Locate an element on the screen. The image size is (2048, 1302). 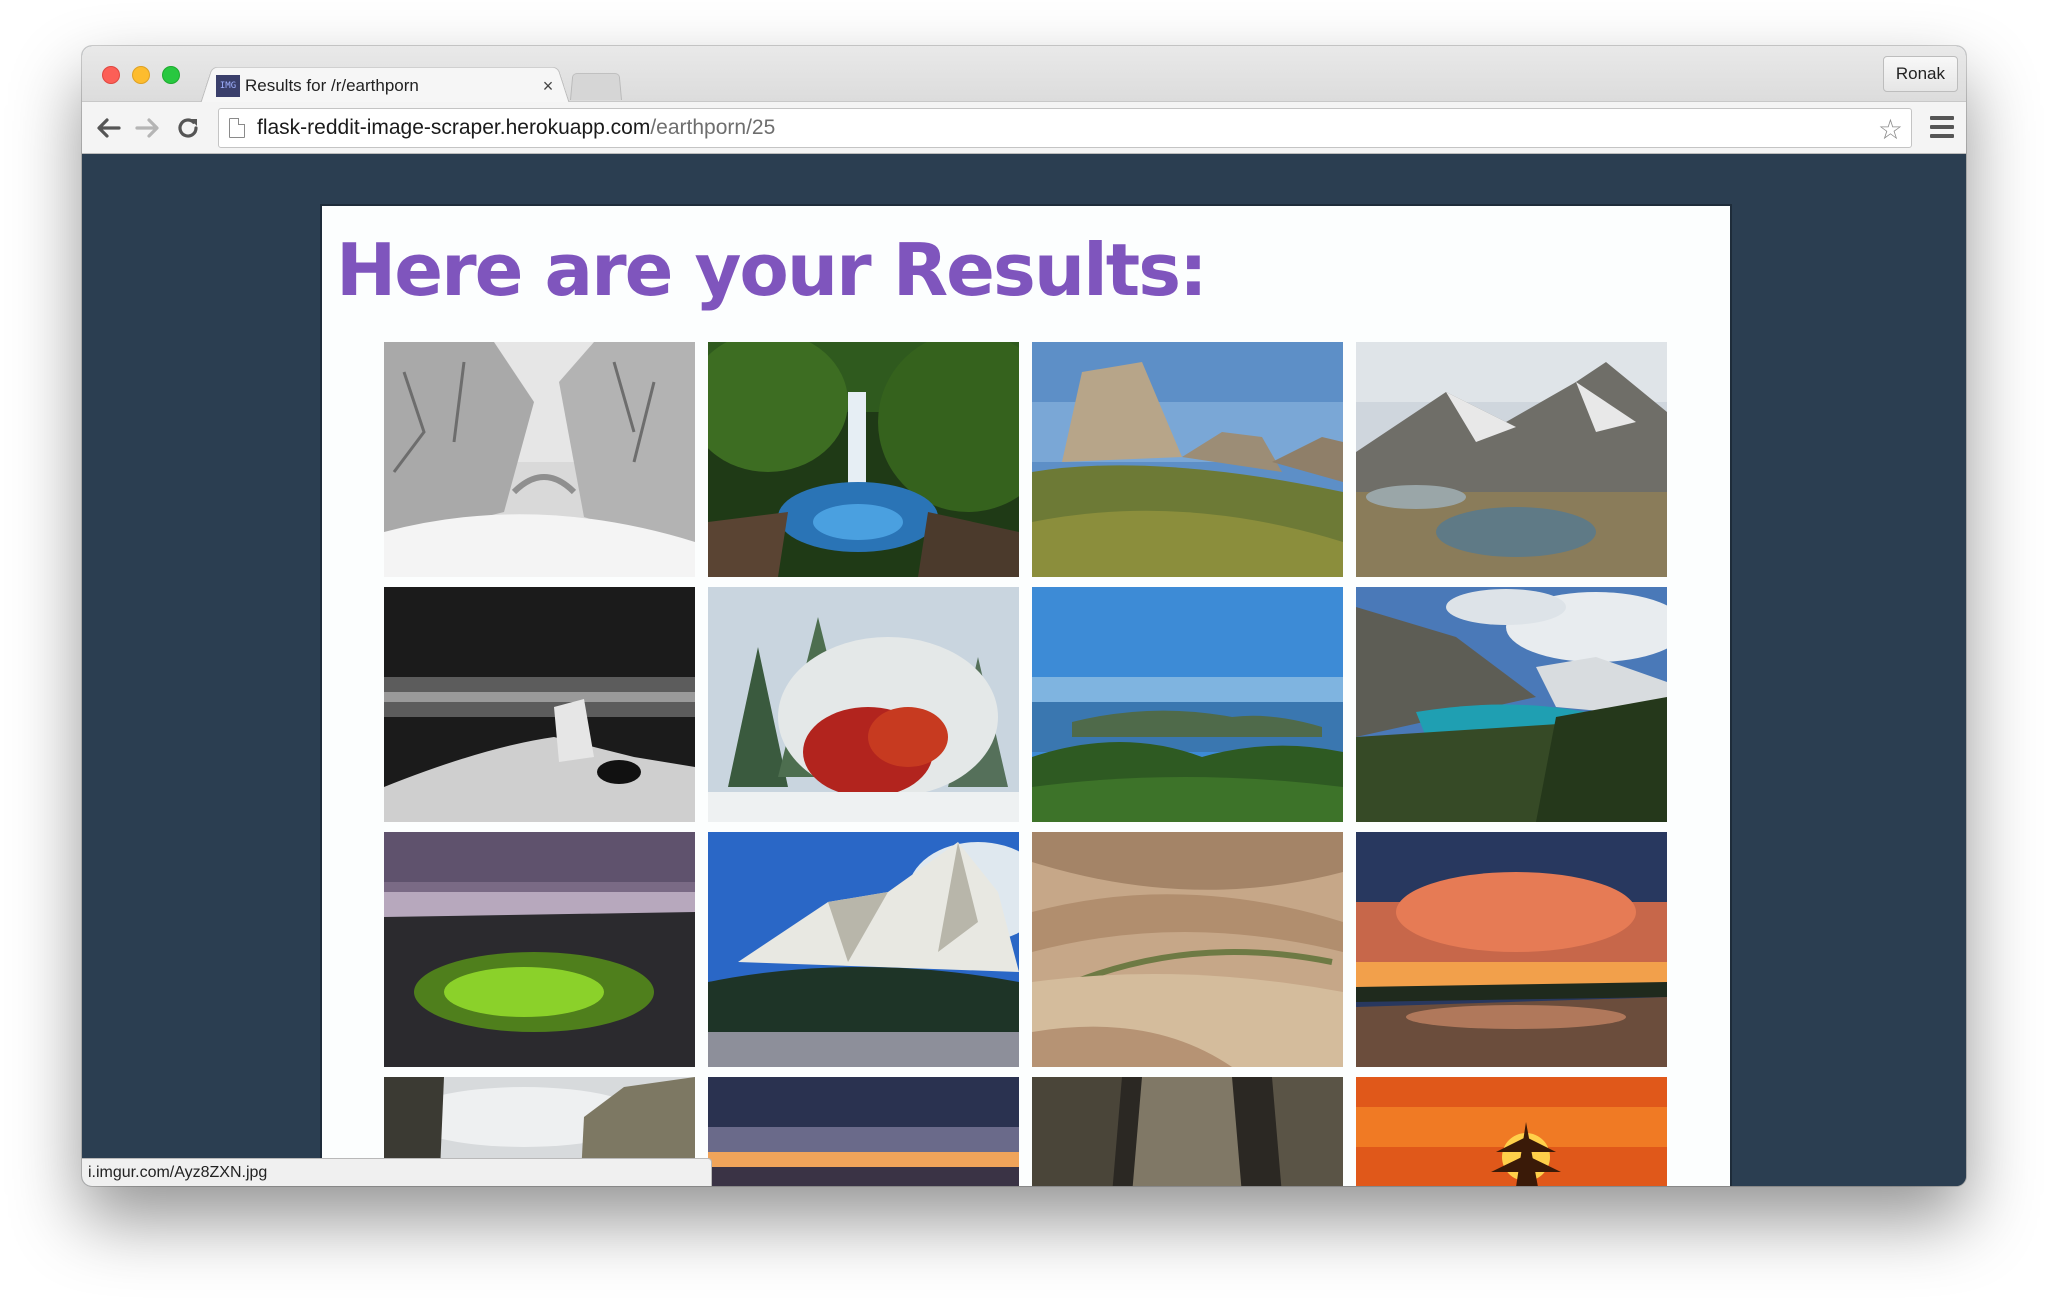
tab-close-icon: × is located at coordinates (548, 86).